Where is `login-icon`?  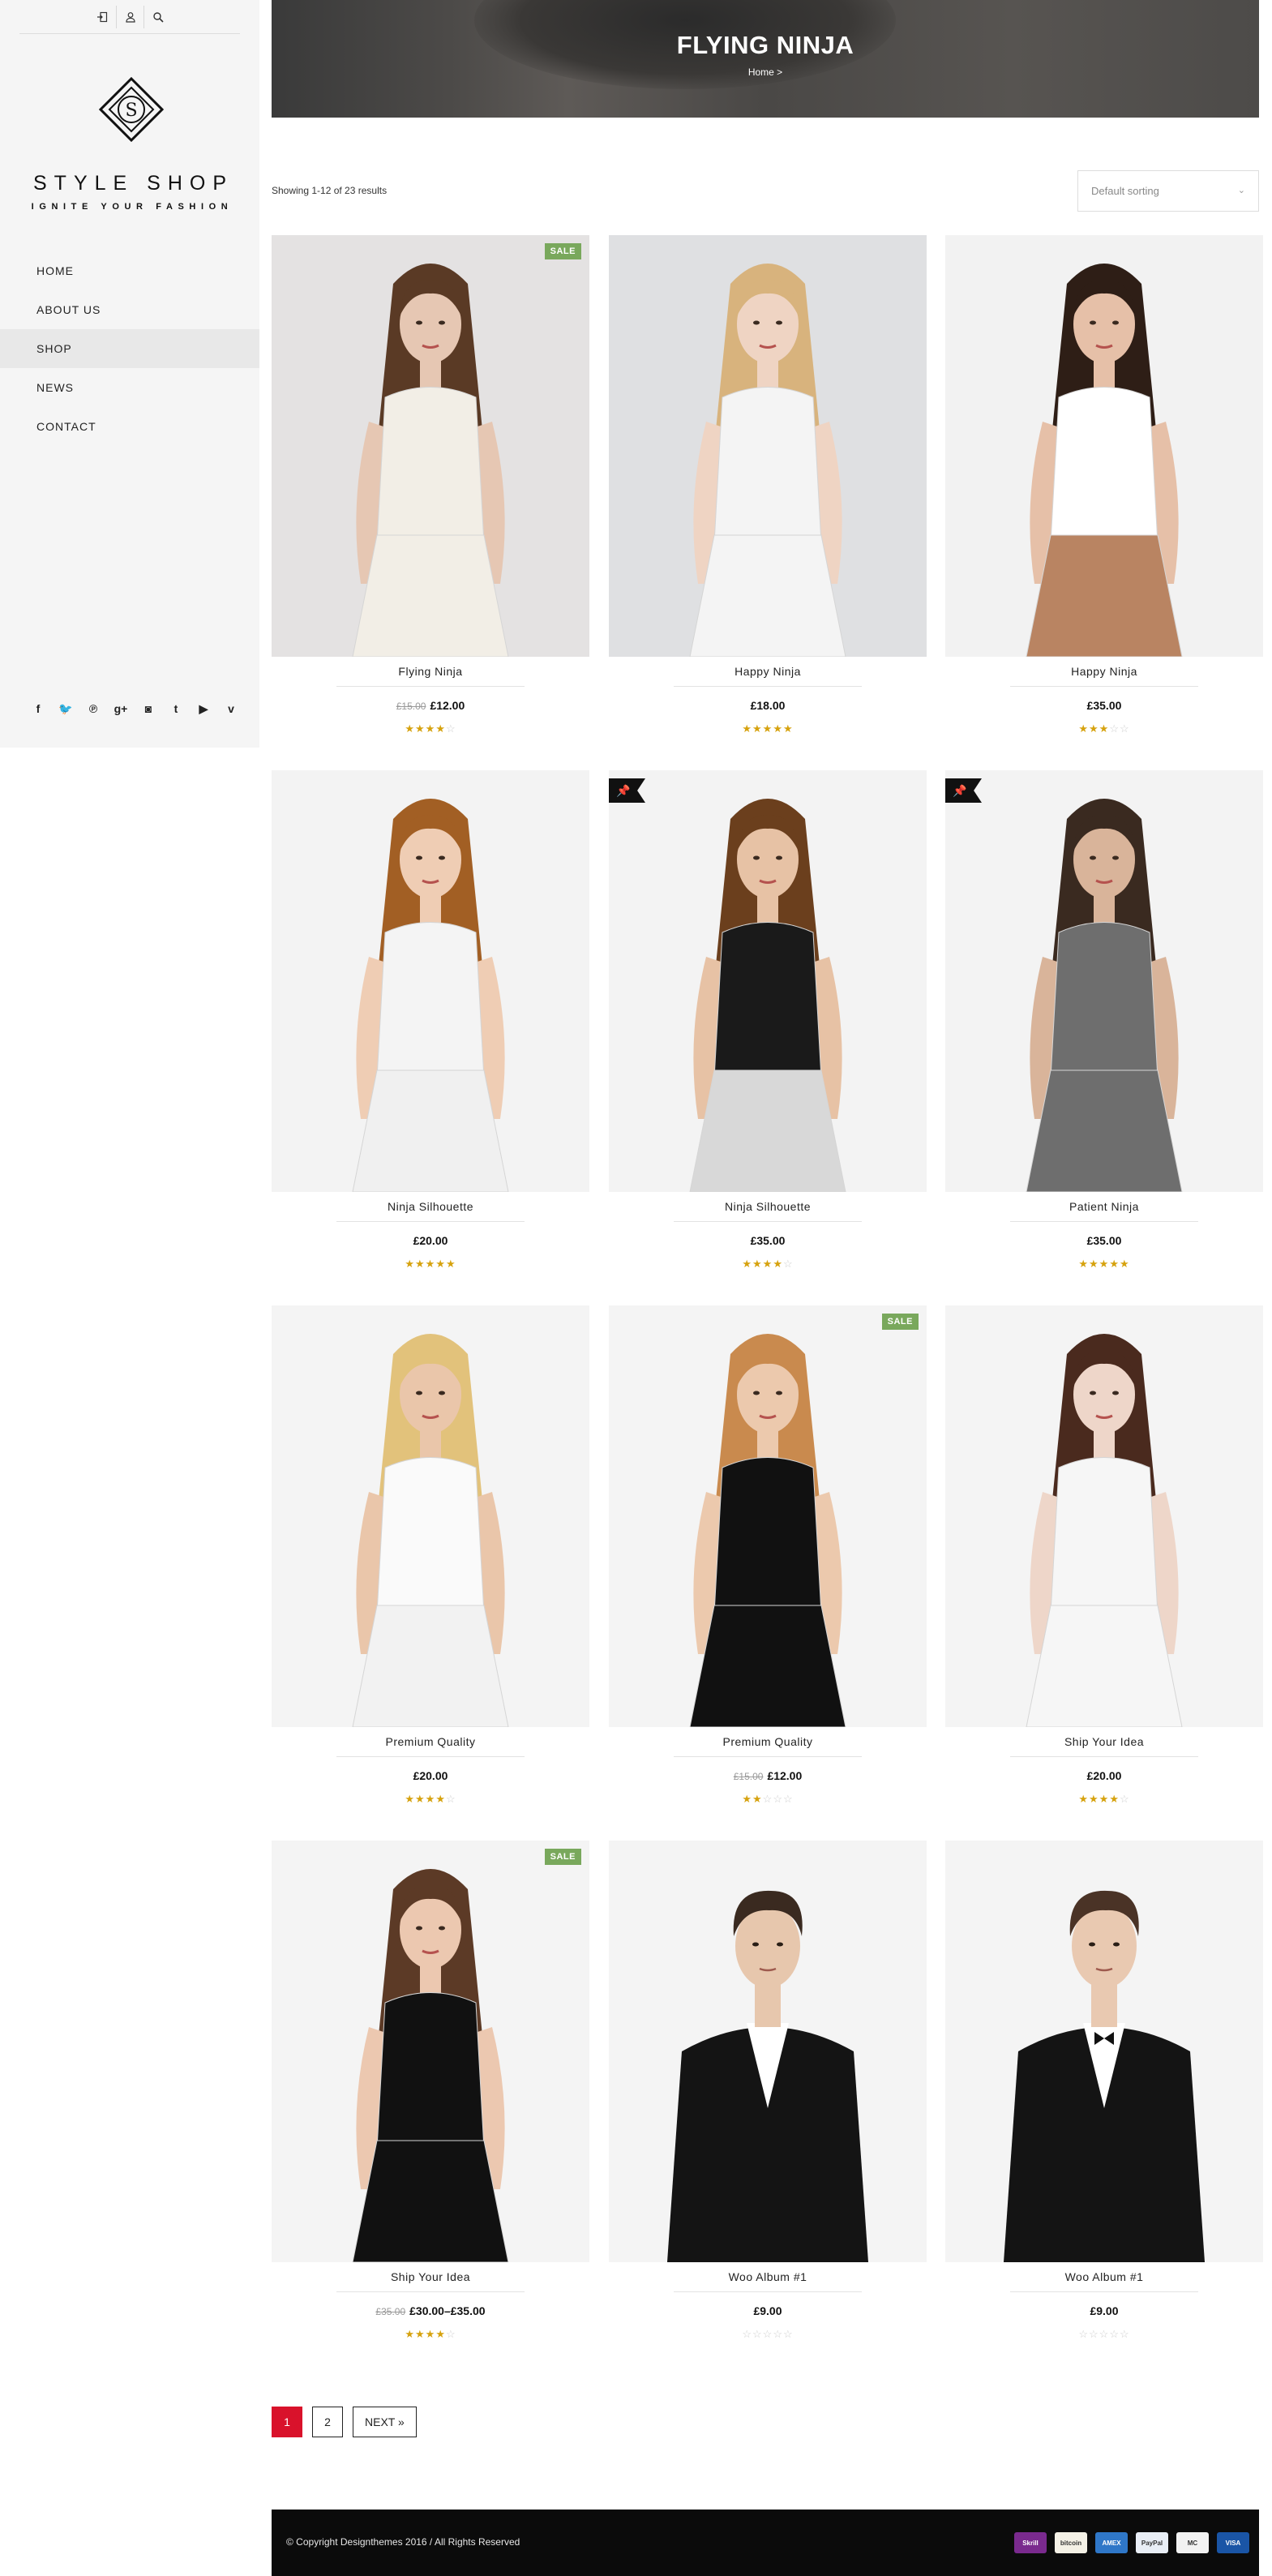
login-icon is located at coordinates (102, 17).